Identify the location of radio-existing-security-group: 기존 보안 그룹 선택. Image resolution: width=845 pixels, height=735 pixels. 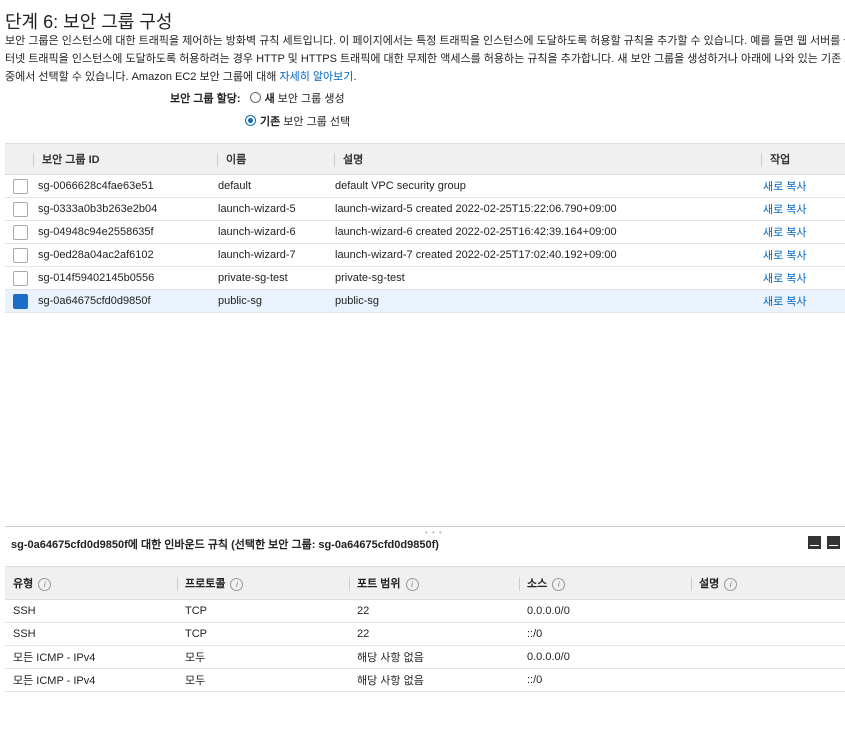
(297, 121).